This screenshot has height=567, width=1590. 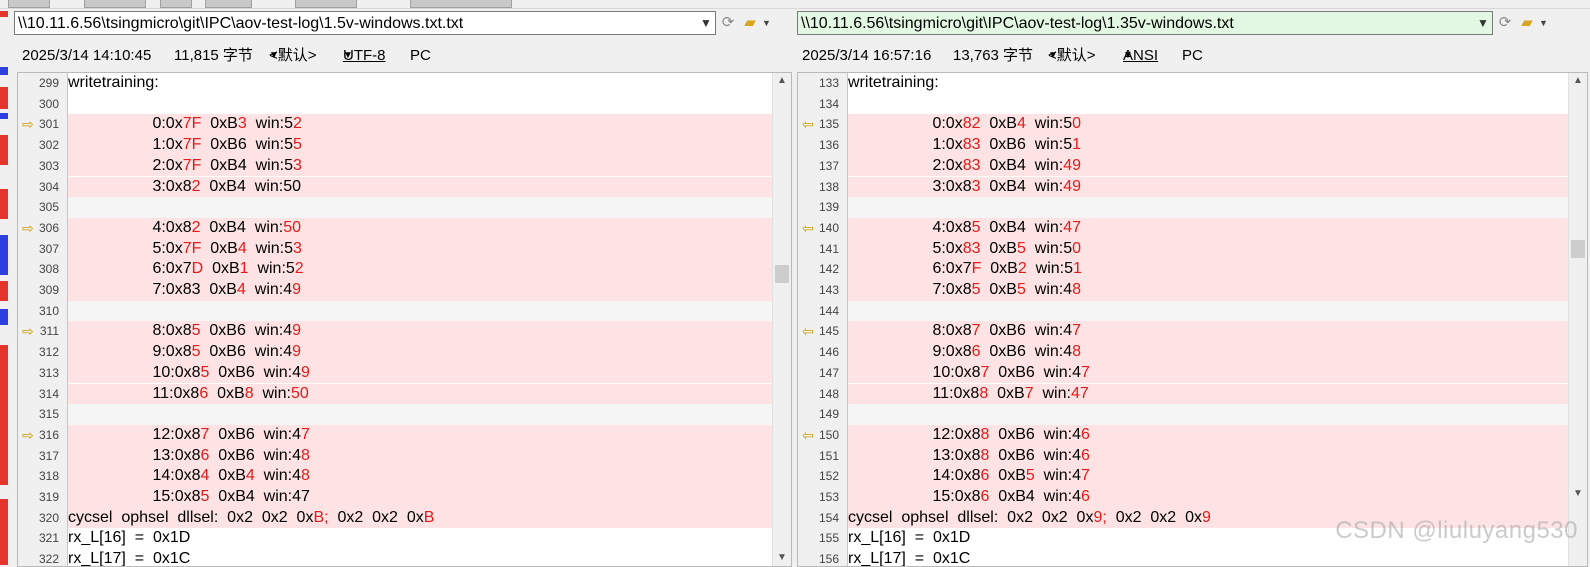 What do you see at coordinates (1183, 394) in the screenshot?
I see `code-line: 148 11:0x88 0xB7 win:47` at bounding box center [1183, 394].